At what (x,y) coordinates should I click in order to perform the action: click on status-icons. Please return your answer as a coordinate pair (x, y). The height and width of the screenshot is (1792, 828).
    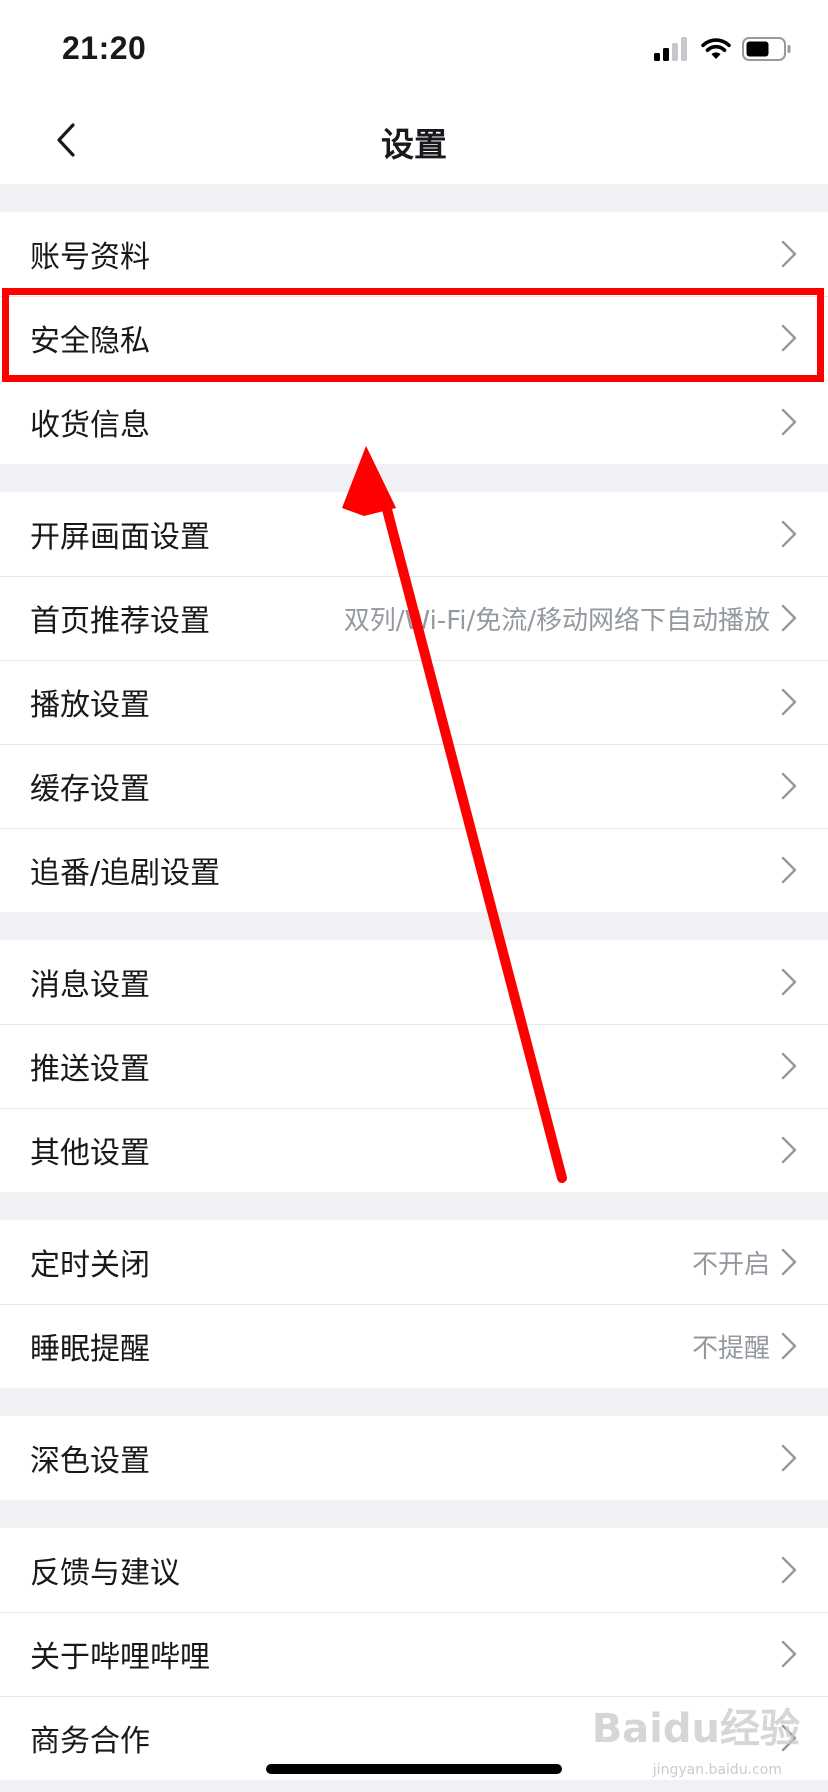
    Looking at the image, I should click on (723, 49).